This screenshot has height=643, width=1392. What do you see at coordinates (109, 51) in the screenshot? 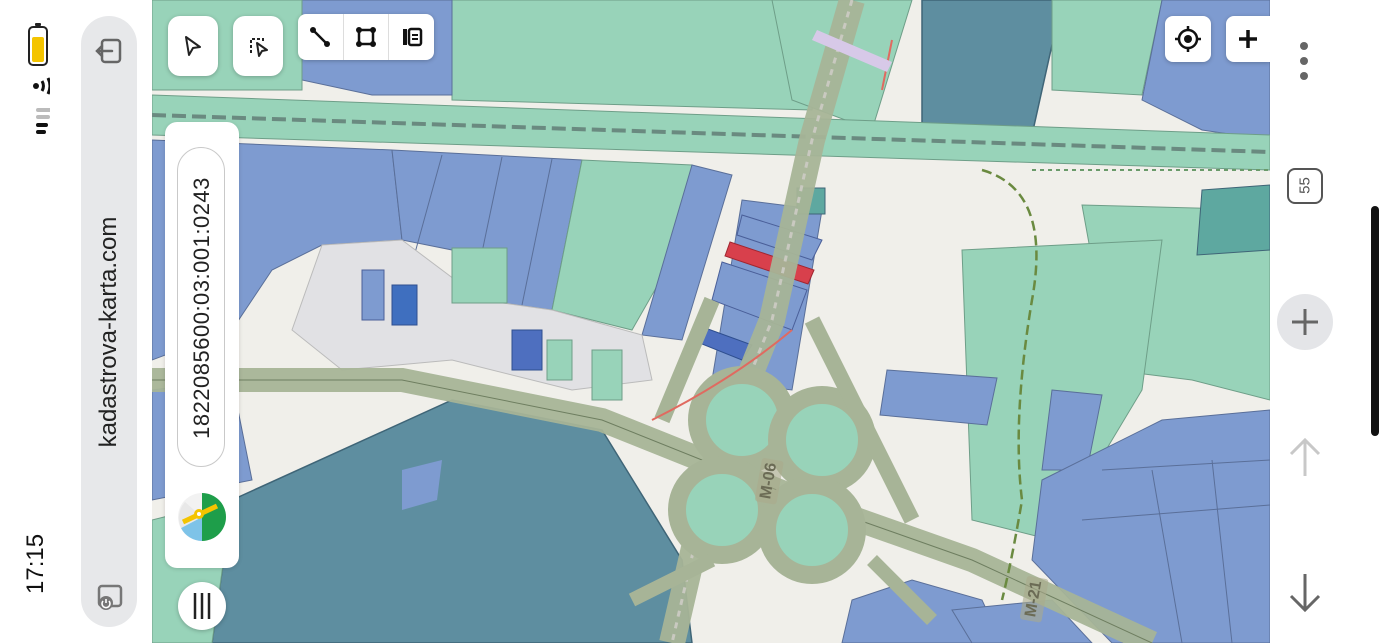
I see `exit-icon` at bounding box center [109, 51].